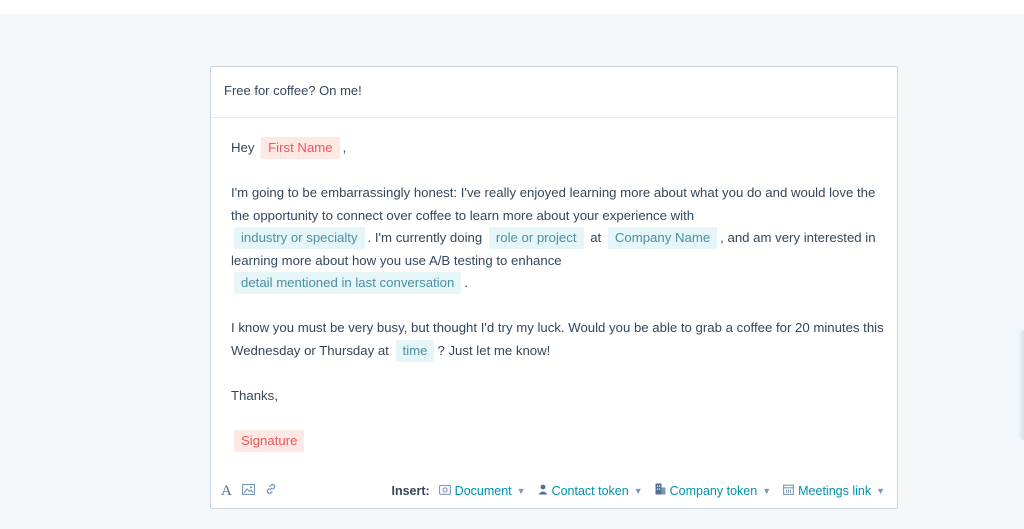 This screenshot has width=1024, height=529. I want to click on first-name-token: First Name, so click(300, 148).